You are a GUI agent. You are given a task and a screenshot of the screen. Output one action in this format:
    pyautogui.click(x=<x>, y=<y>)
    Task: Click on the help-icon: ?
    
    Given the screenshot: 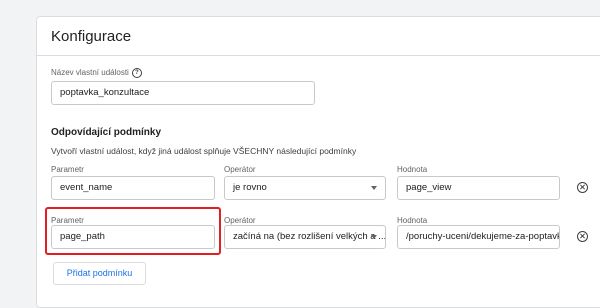 What is the action you would take?
    pyautogui.click(x=136, y=73)
    